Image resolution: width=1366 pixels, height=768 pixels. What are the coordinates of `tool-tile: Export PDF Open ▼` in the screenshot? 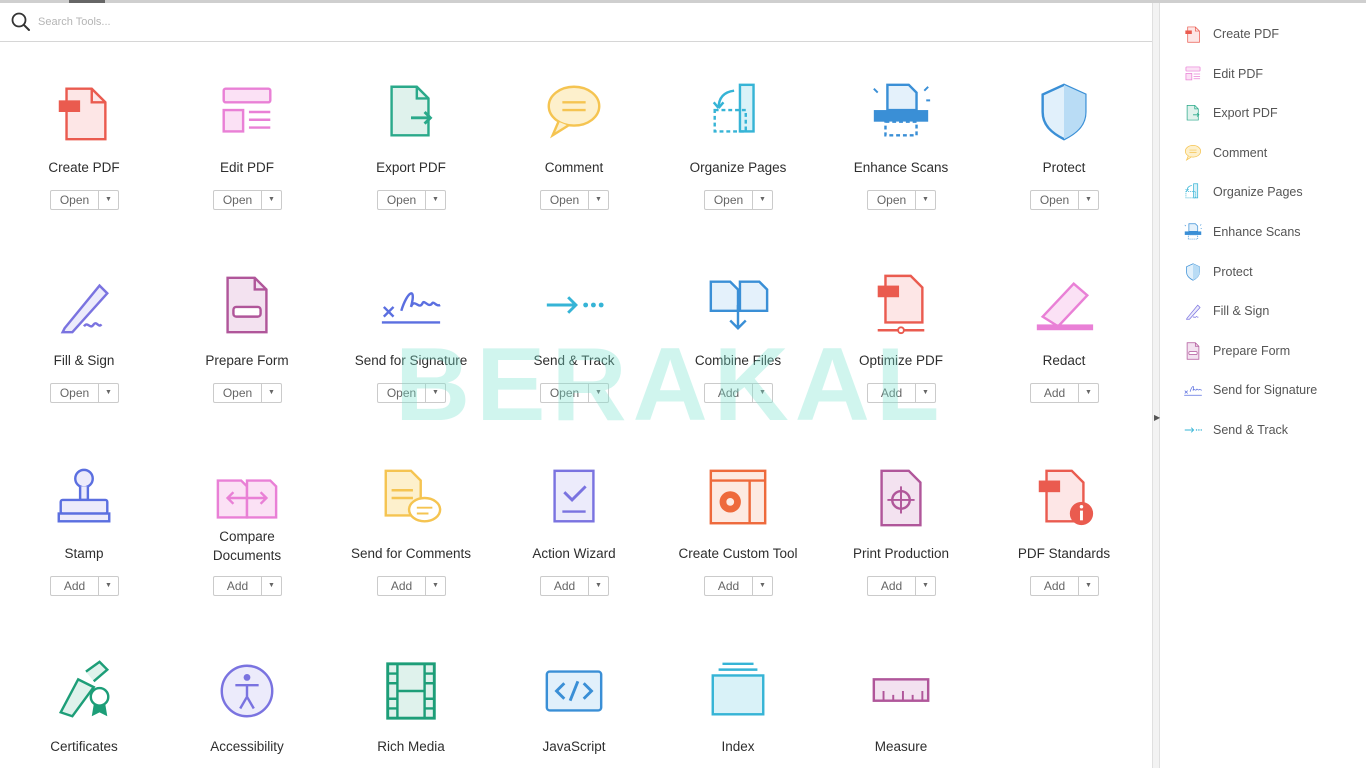 It's located at (411, 126).